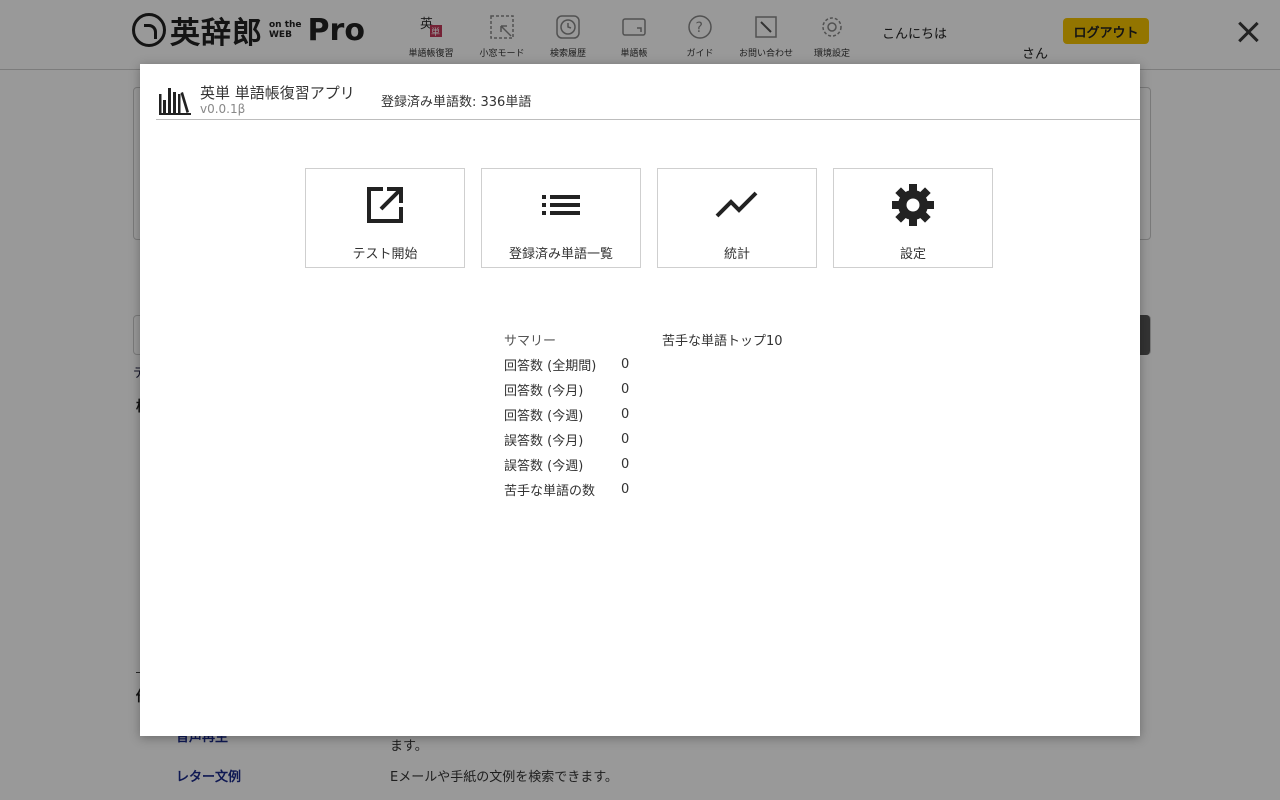 The image size is (1280, 800). Describe the element at coordinates (277, 93) in the screenshot. I see `app-title: 英単 単語帳復習アプリ` at that location.